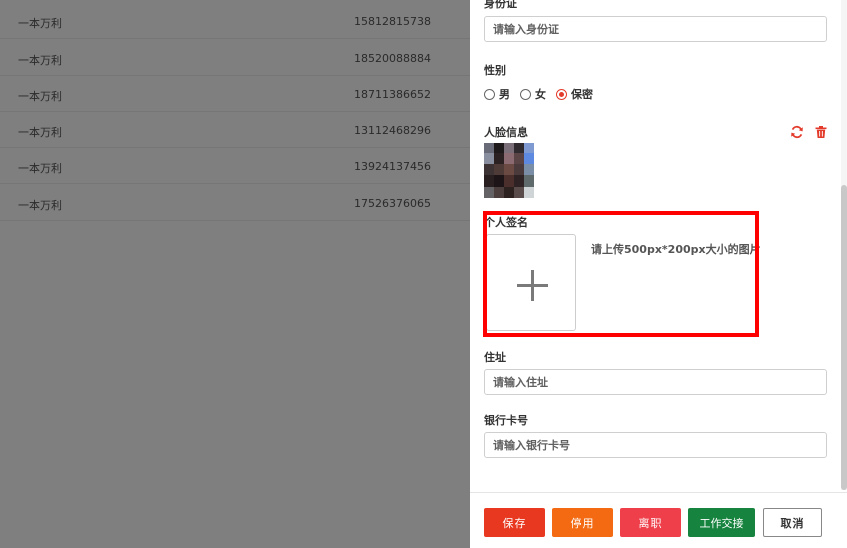  I want to click on refresh-icon, so click(797, 131).